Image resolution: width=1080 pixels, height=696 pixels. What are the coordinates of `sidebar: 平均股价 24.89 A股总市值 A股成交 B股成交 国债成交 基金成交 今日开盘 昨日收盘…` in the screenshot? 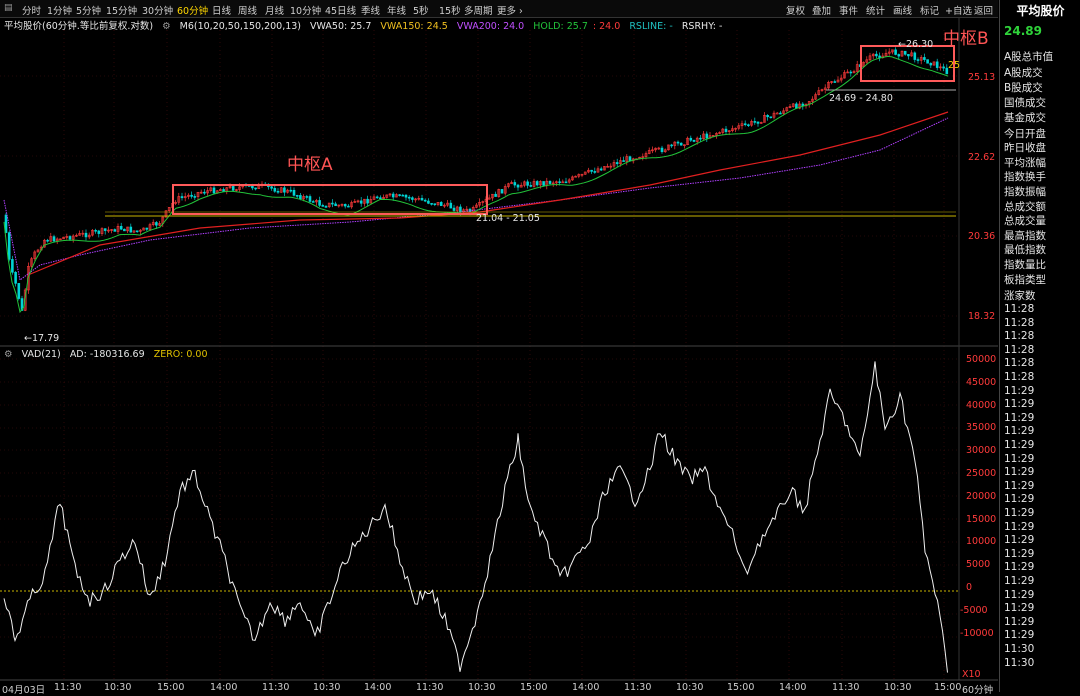 It's located at (1039, 346).